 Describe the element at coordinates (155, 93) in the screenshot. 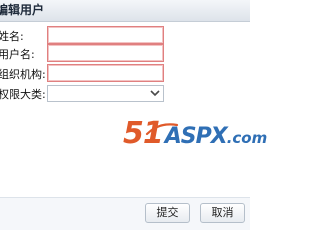

I see `chevron-down-icon` at that location.